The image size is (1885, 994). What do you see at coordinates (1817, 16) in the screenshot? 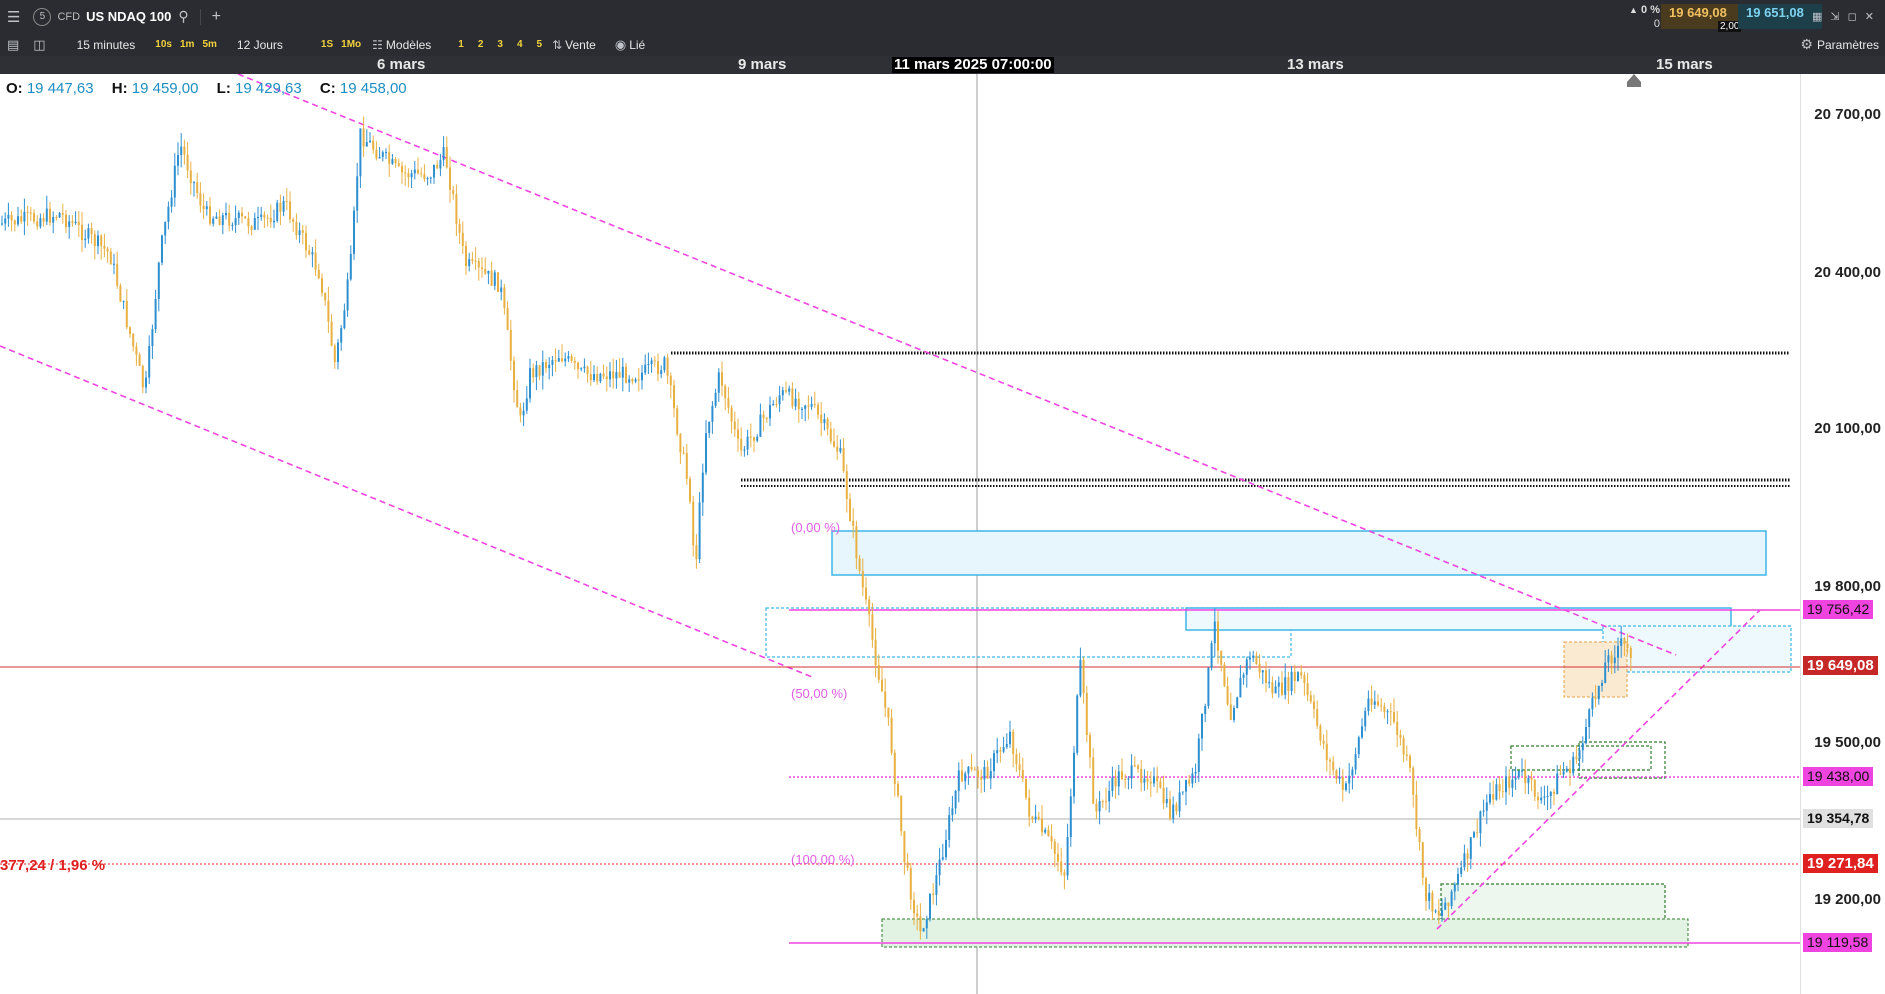
I see `grid-icon: ▦` at bounding box center [1817, 16].